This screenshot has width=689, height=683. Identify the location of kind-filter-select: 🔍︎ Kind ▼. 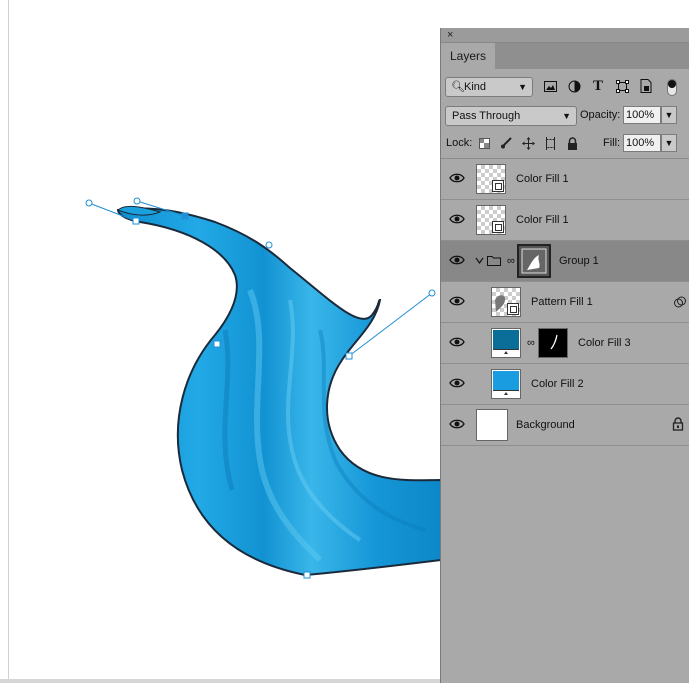
(489, 87).